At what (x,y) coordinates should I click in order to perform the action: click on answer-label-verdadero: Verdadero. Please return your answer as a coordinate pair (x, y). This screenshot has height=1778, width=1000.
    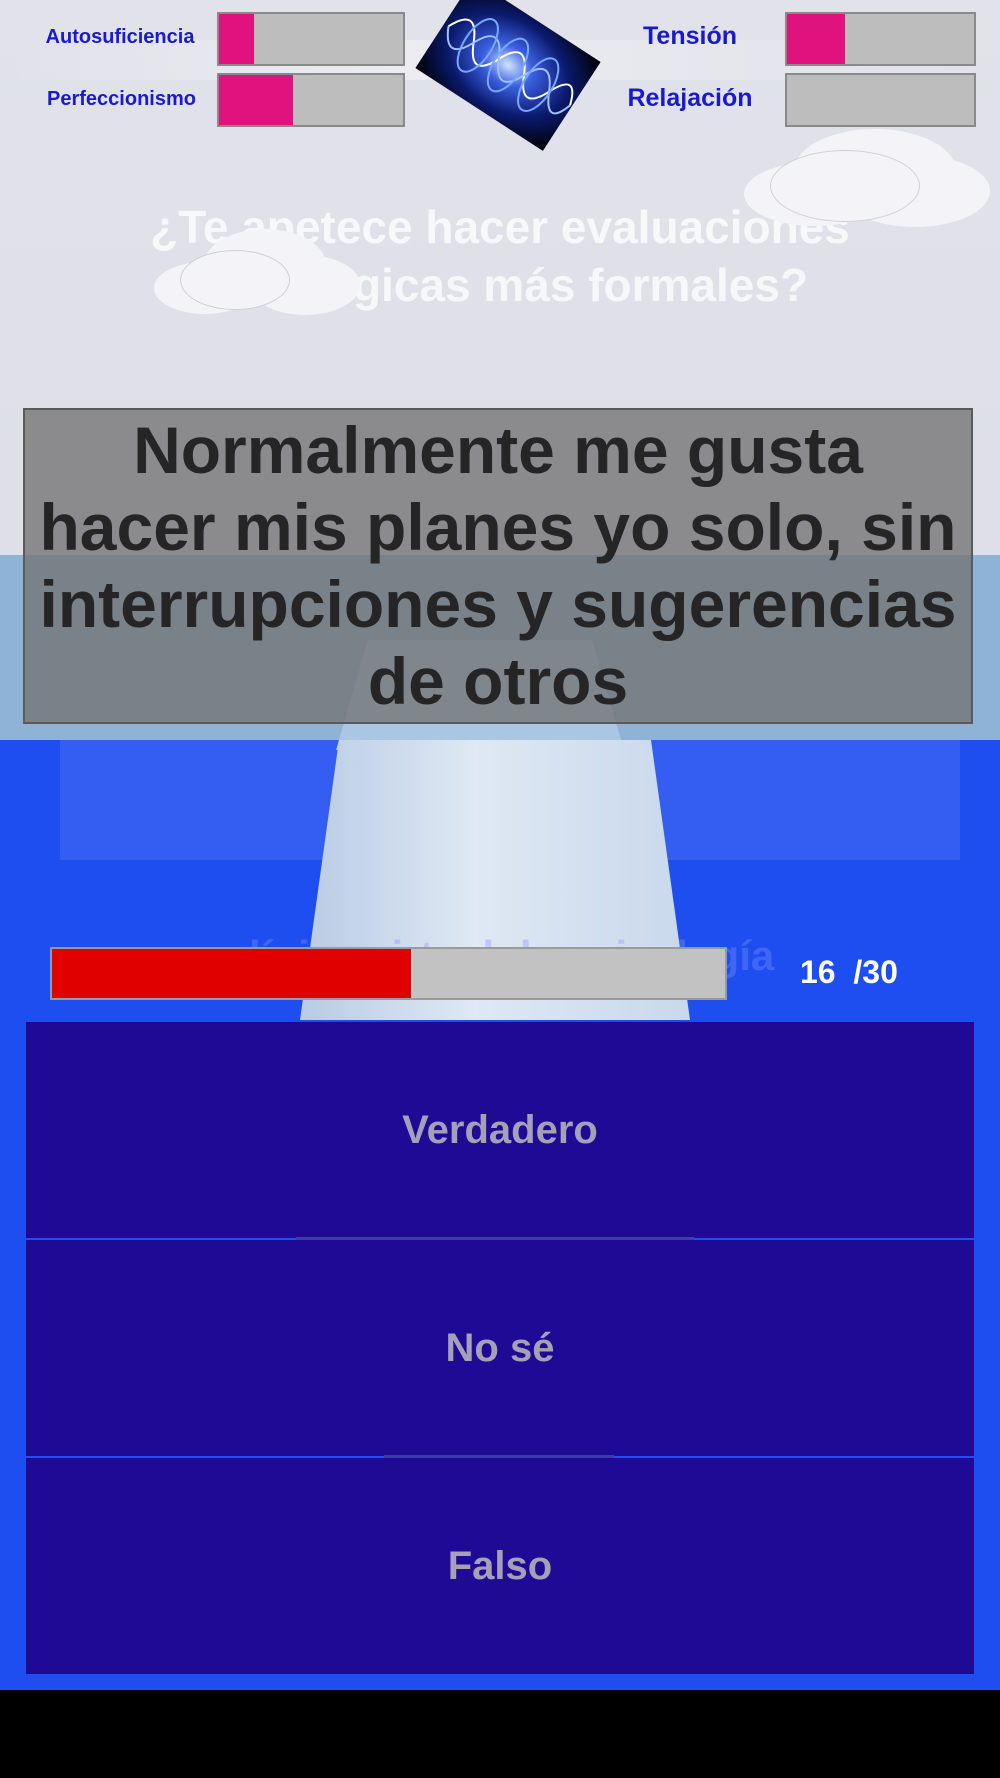
    Looking at the image, I should click on (500, 1129).